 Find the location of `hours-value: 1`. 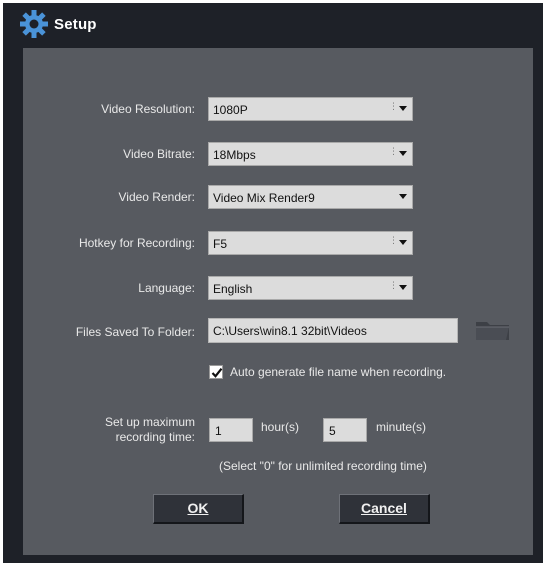

hours-value: 1 is located at coordinates (218, 431).